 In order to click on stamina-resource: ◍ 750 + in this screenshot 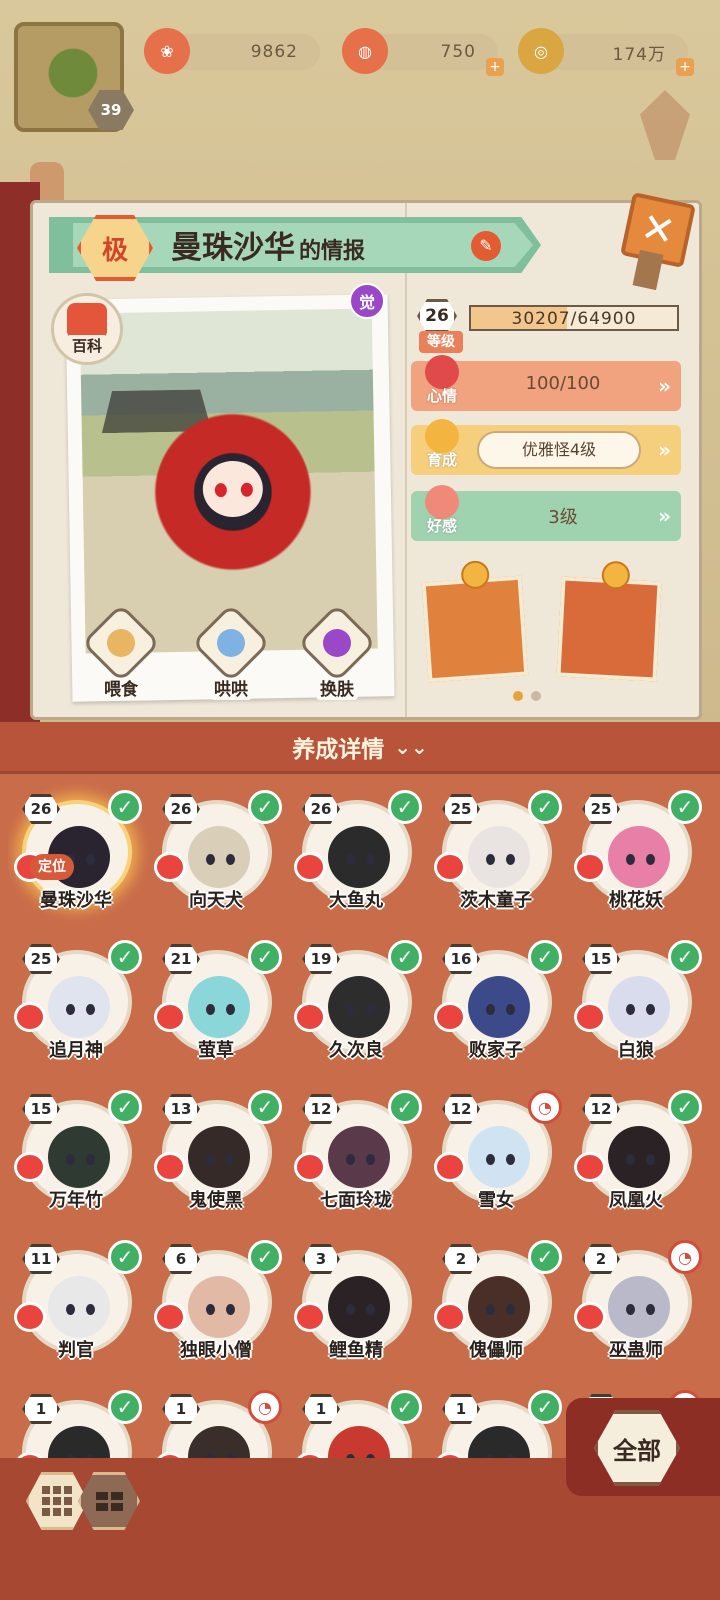, I will do `click(423, 52)`.